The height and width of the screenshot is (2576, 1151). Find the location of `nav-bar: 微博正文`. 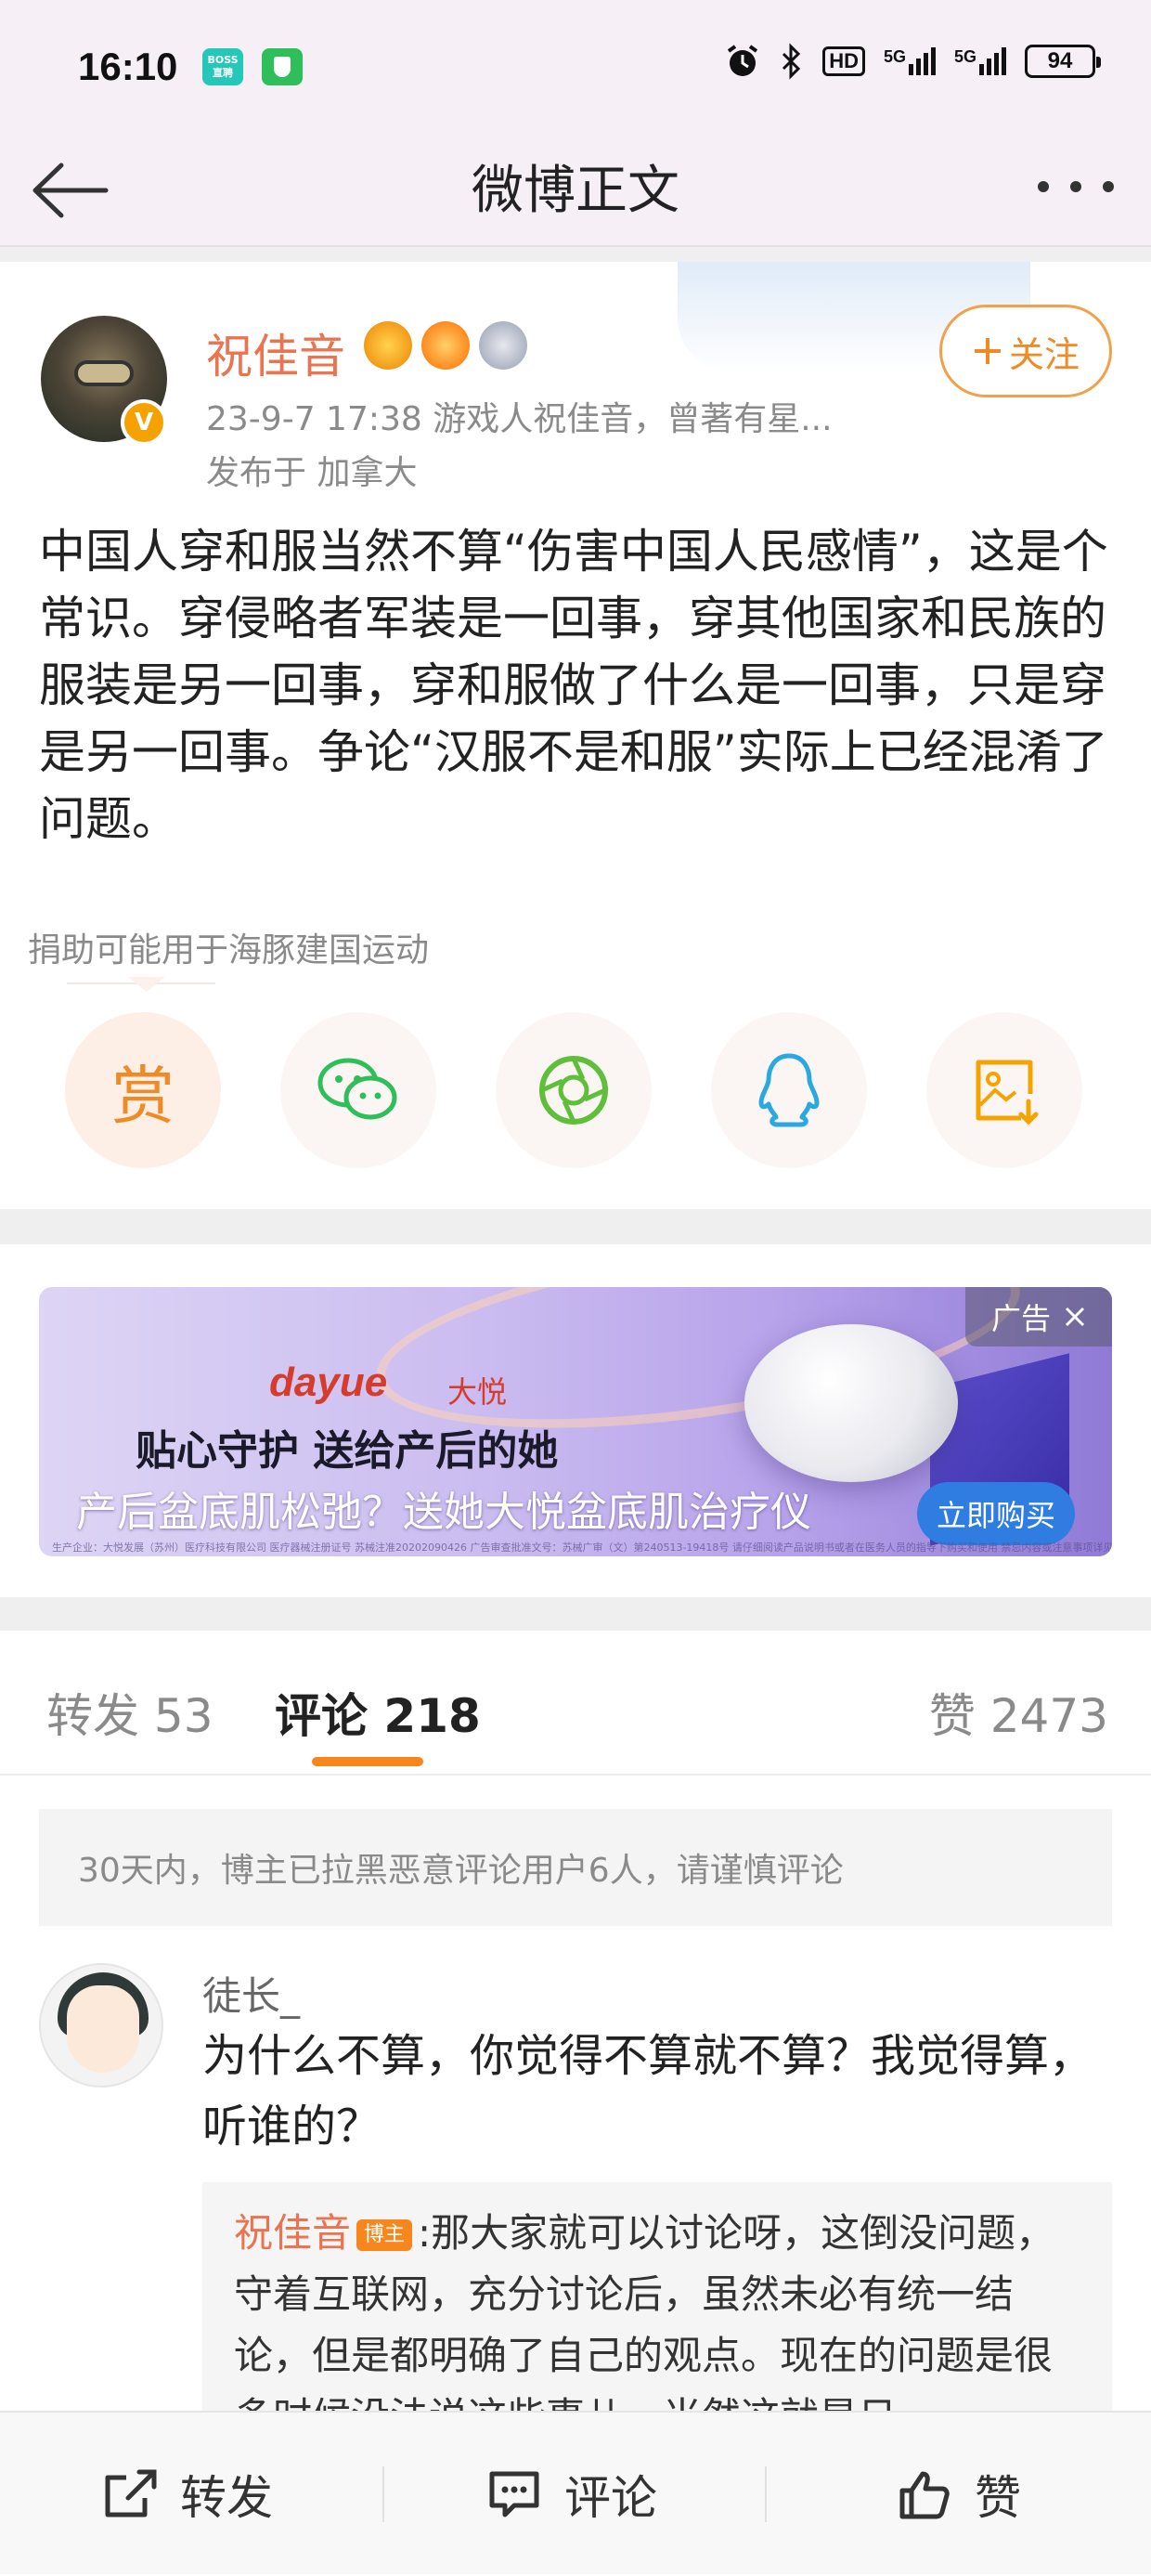

nav-bar: 微博正文 is located at coordinates (575, 193).